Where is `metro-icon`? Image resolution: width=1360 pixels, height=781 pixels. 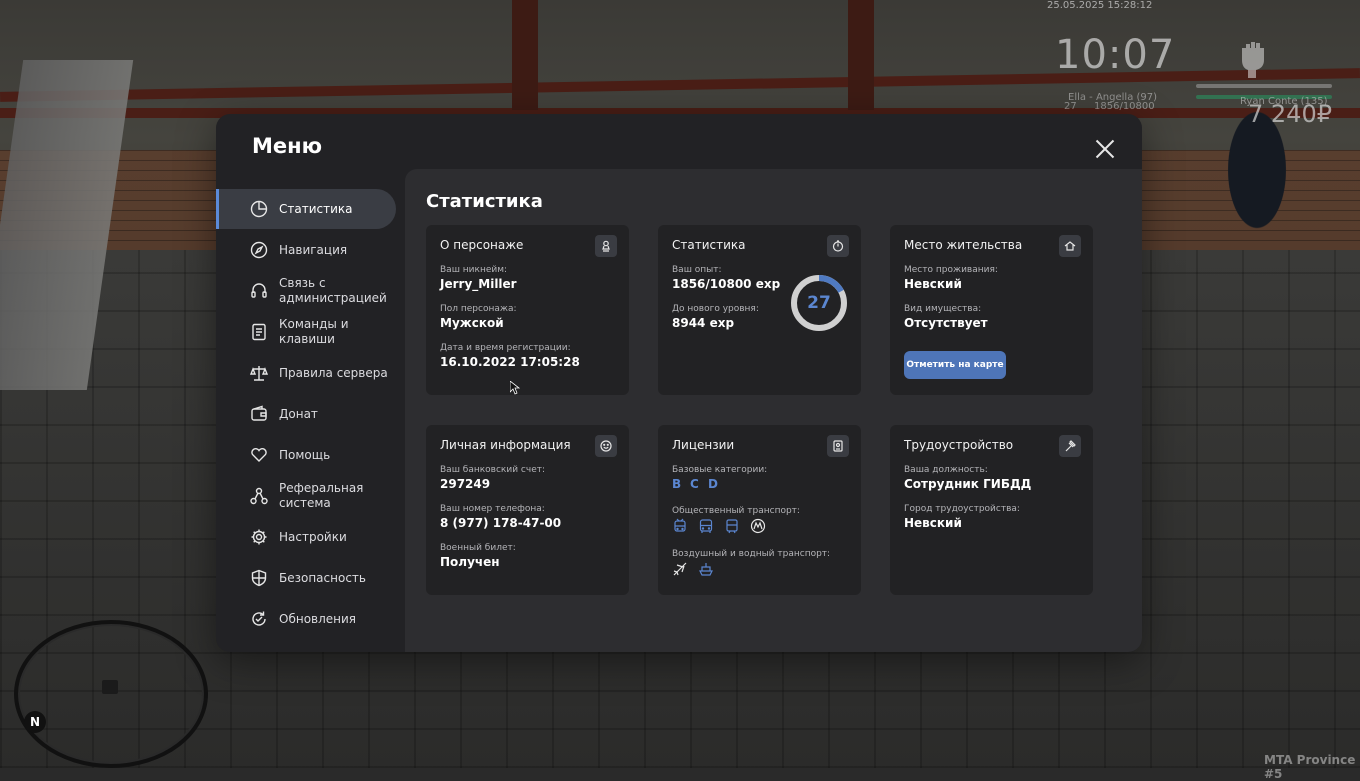 metro-icon is located at coordinates (758, 526).